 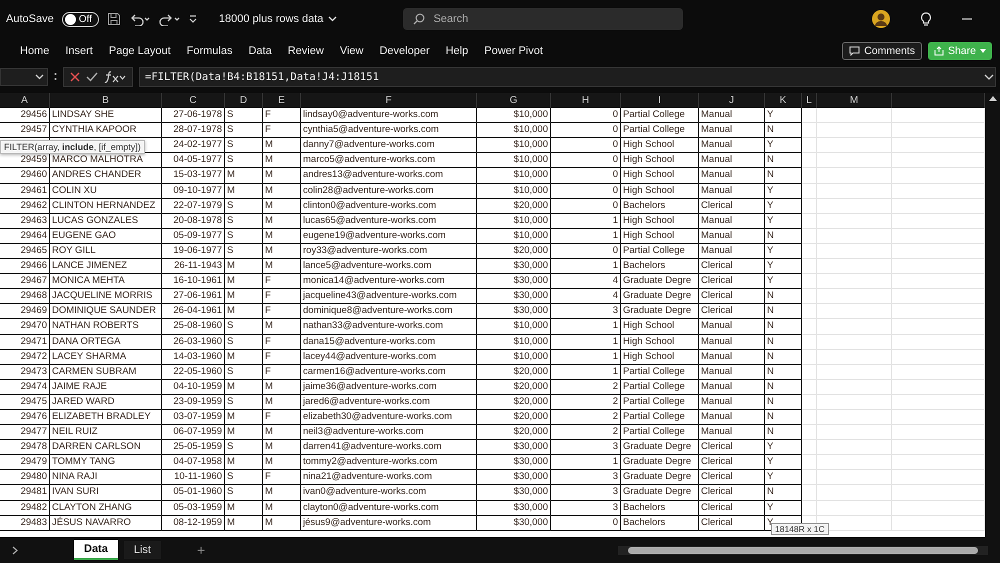 I want to click on lightbulb-icon, so click(x=926, y=19).